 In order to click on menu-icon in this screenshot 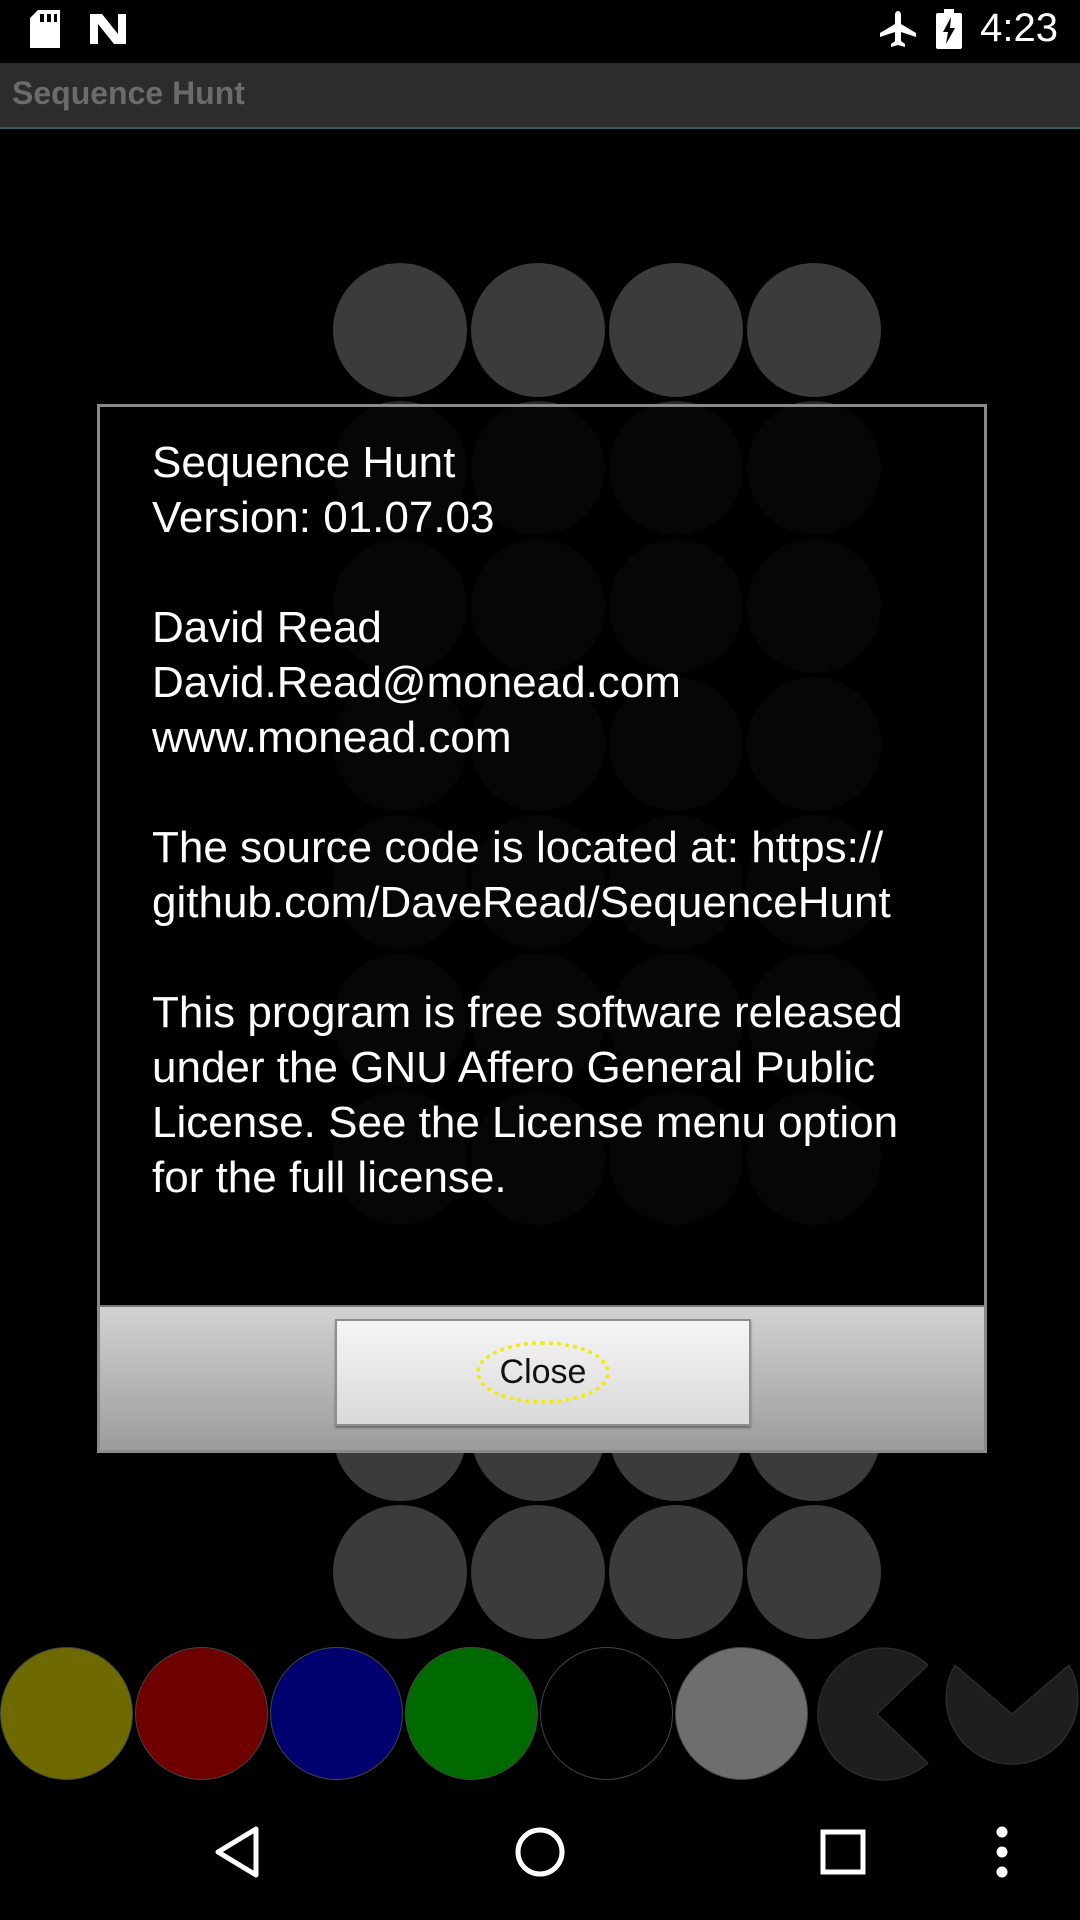, I will do `click(1002, 1852)`.